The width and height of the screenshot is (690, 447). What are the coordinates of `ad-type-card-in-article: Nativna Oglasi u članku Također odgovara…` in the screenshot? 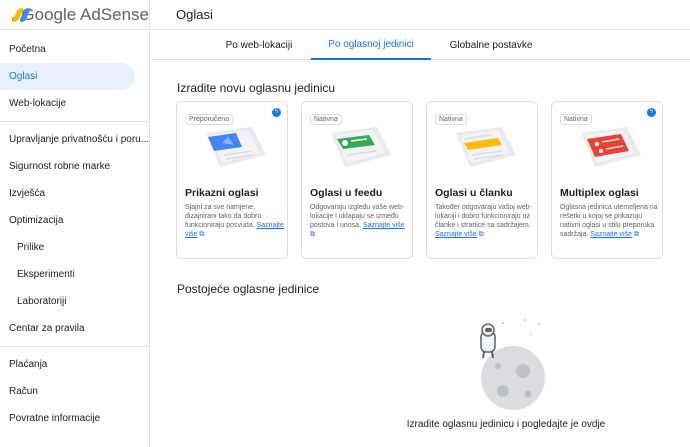 It's located at (482, 180).